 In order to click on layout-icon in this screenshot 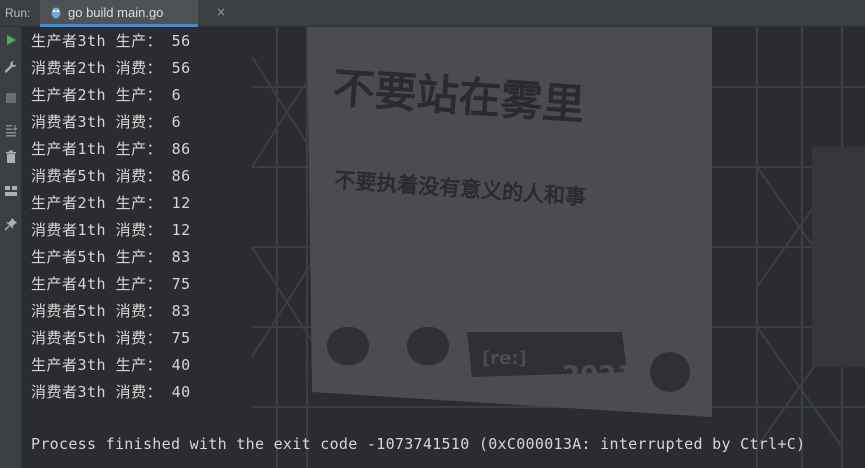, I will do `click(11, 191)`.